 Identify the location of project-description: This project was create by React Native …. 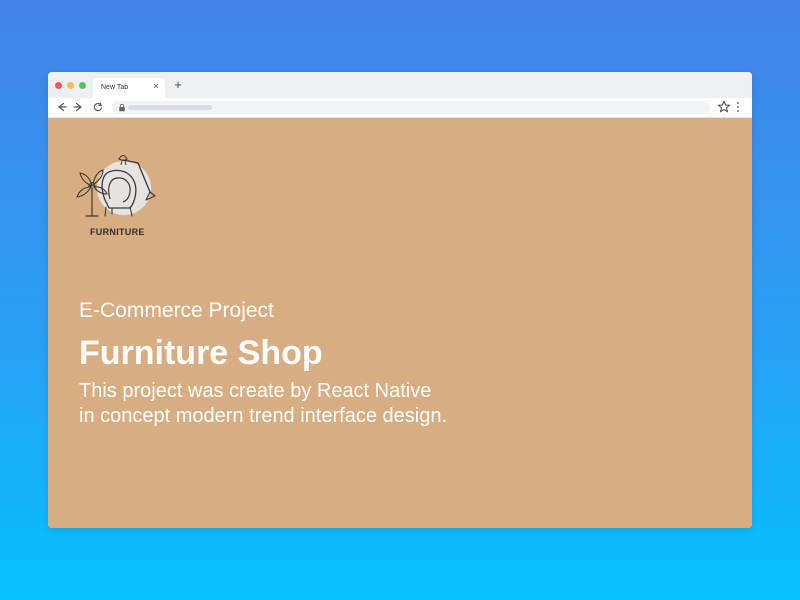
(263, 404).